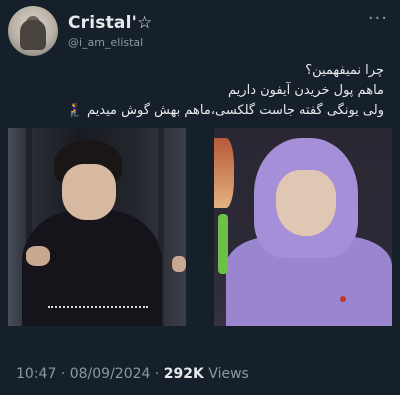  I want to click on views-label: Views, so click(228, 374).